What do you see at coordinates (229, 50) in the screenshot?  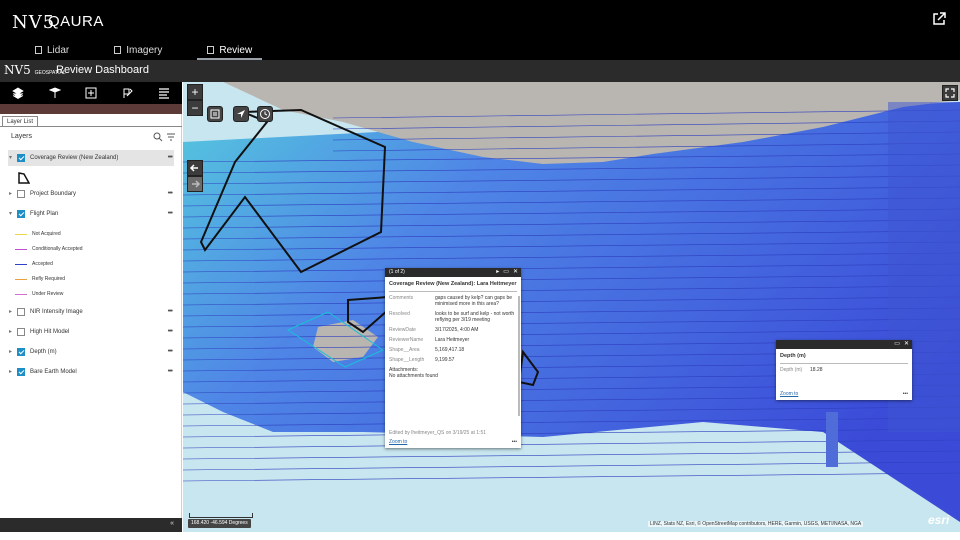 I see `tab-review: Review` at bounding box center [229, 50].